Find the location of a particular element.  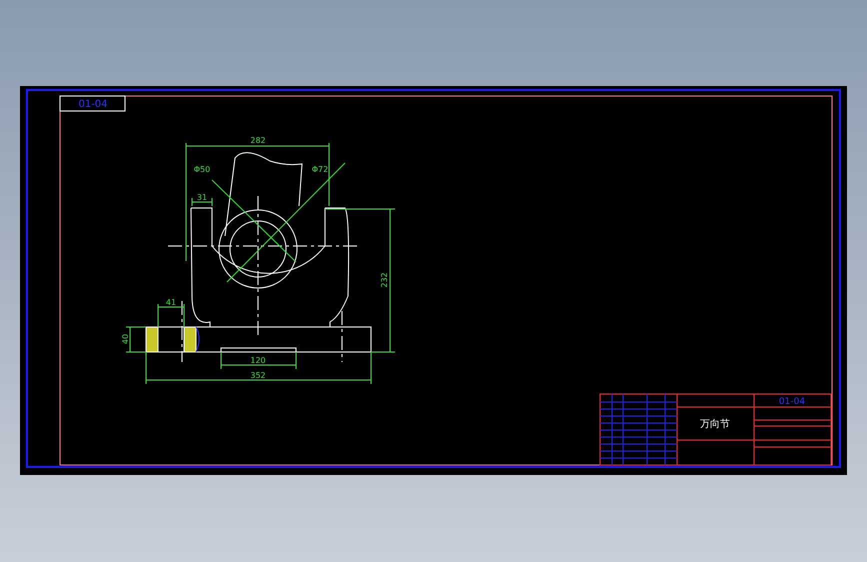

dimension-line is located at coordinates (171, 316).